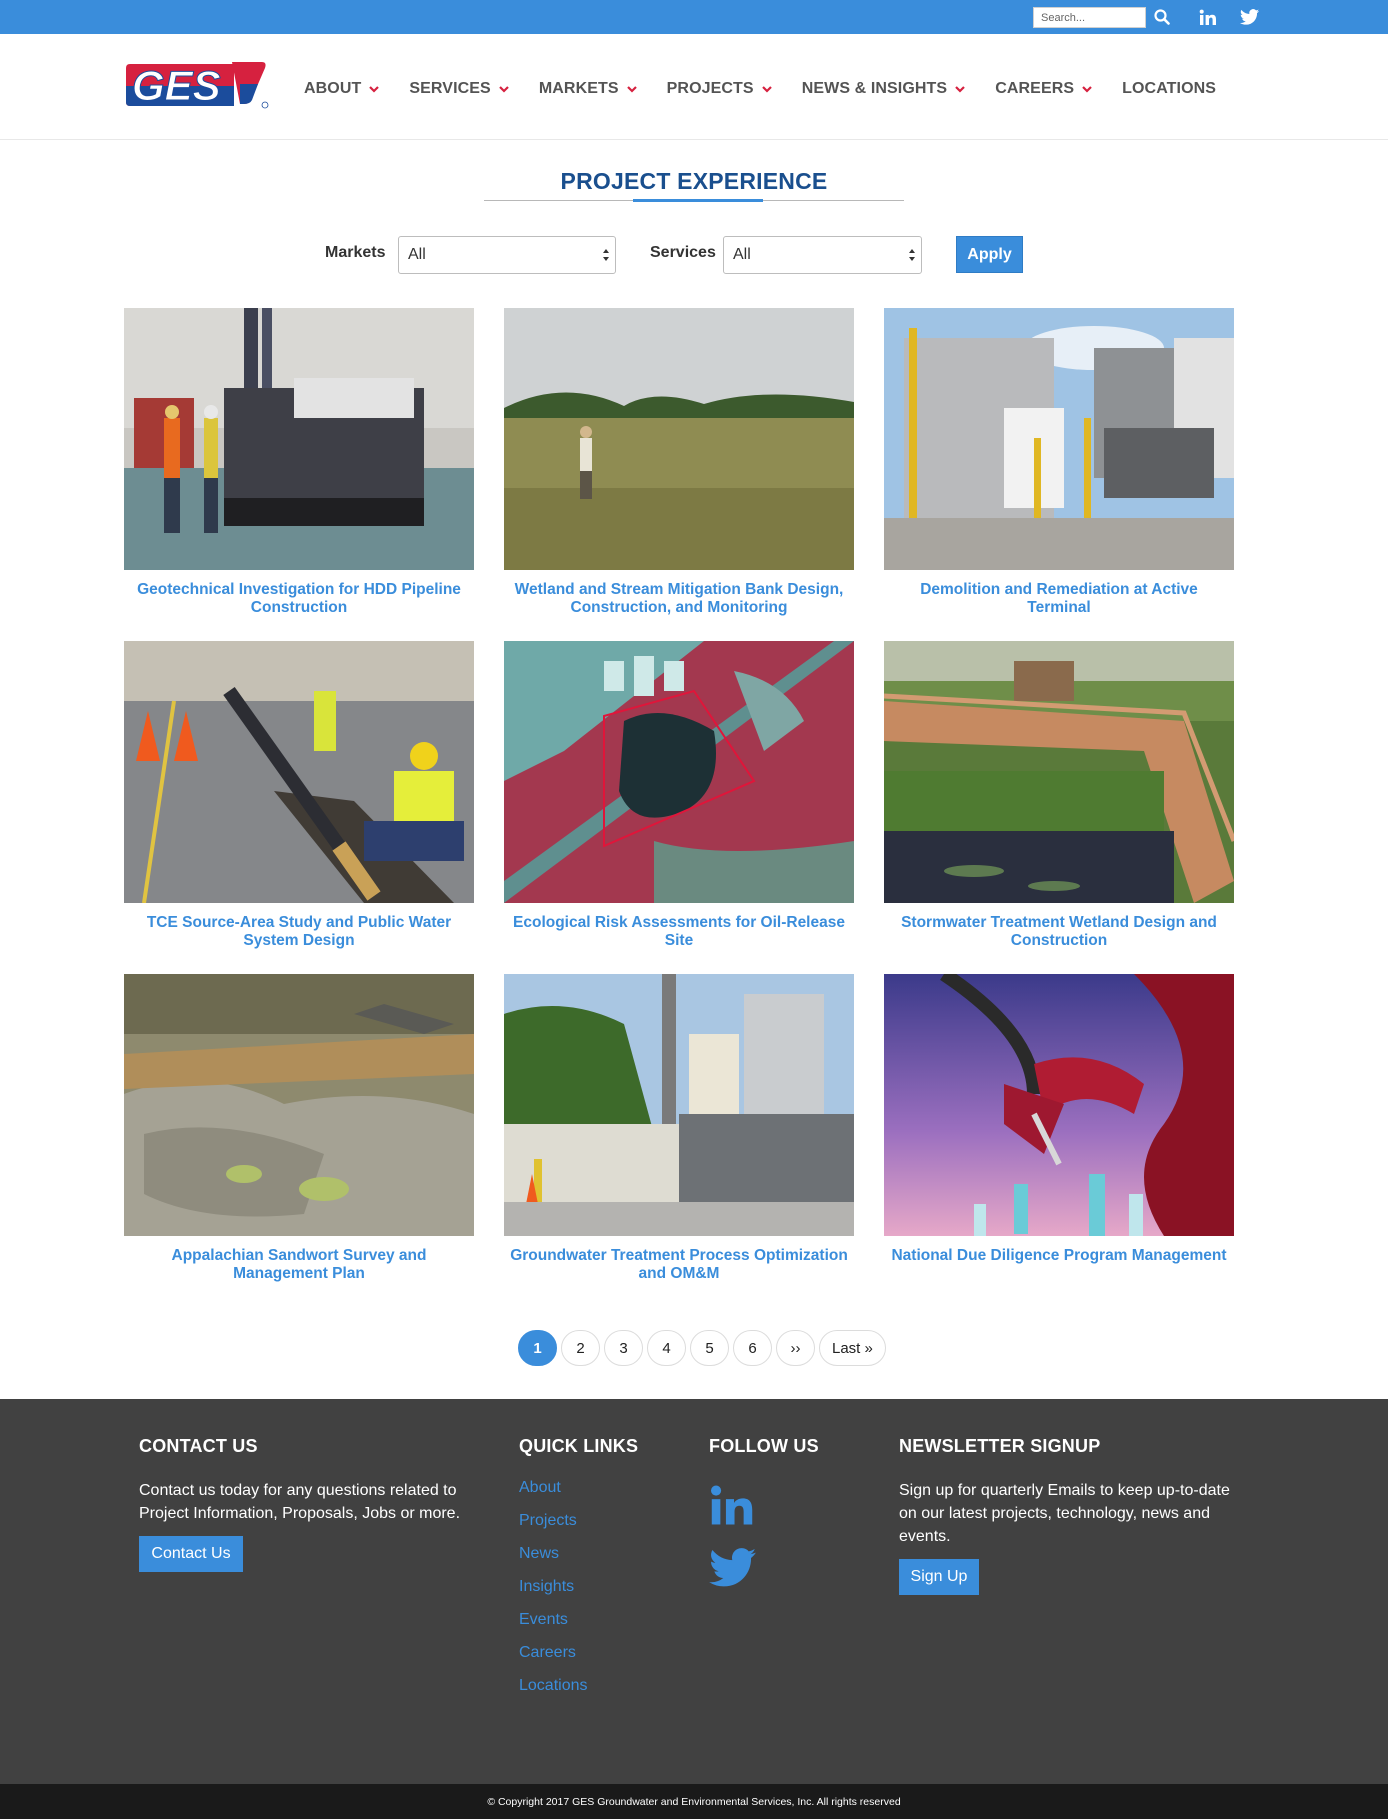 The height and width of the screenshot is (1819, 1388). Describe the element at coordinates (752, 1348) in the screenshot. I see `page-6-button: 6` at that location.